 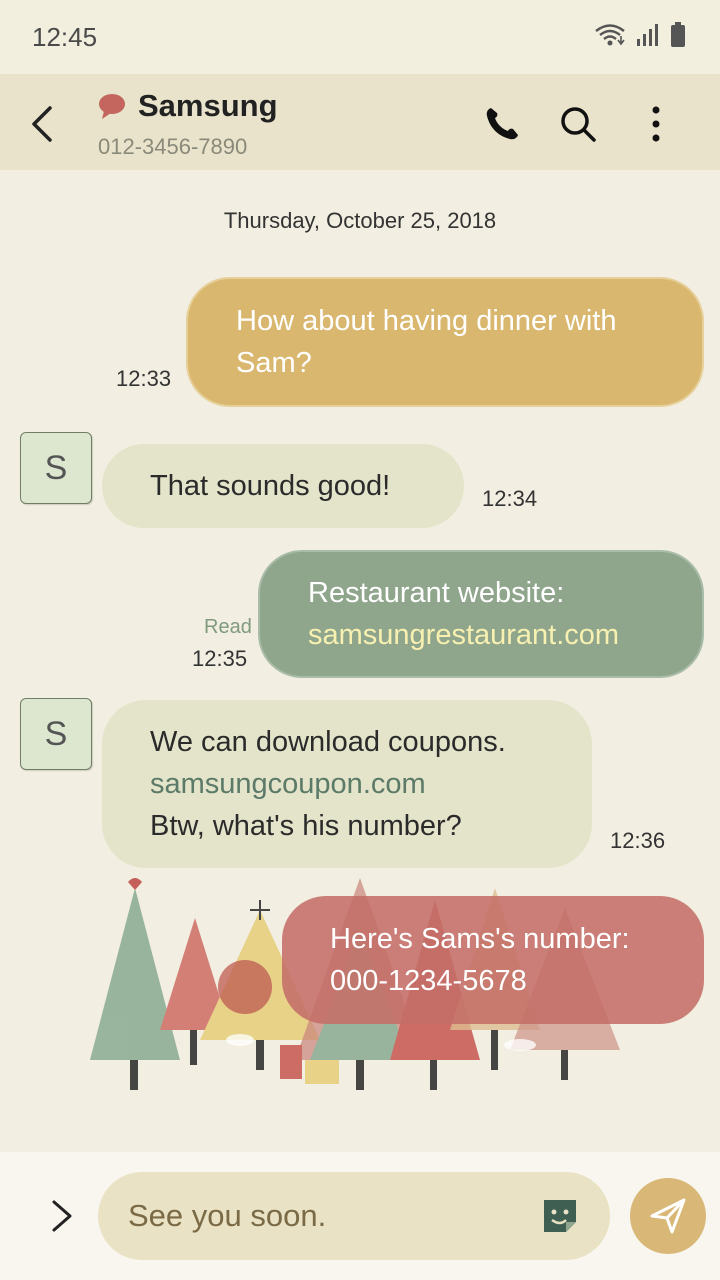 What do you see at coordinates (144, 378) in the screenshot?
I see `message-time: 12:33` at bounding box center [144, 378].